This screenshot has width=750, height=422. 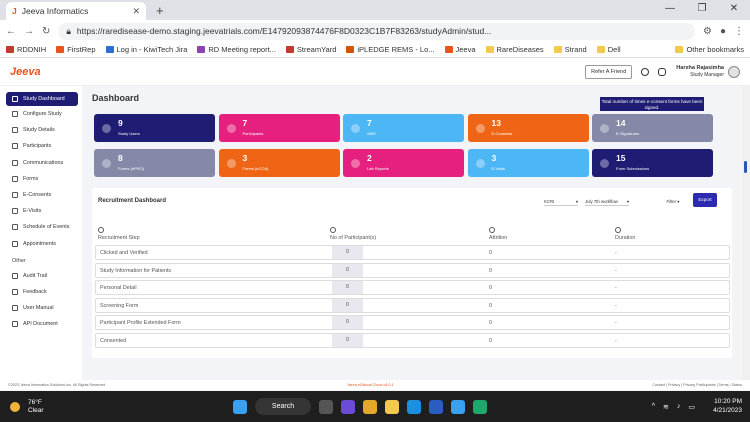 What do you see at coordinates (136, 11) in the screenshot?
I see `close-tab-icon: ✕` at bounding box center [136, 11].